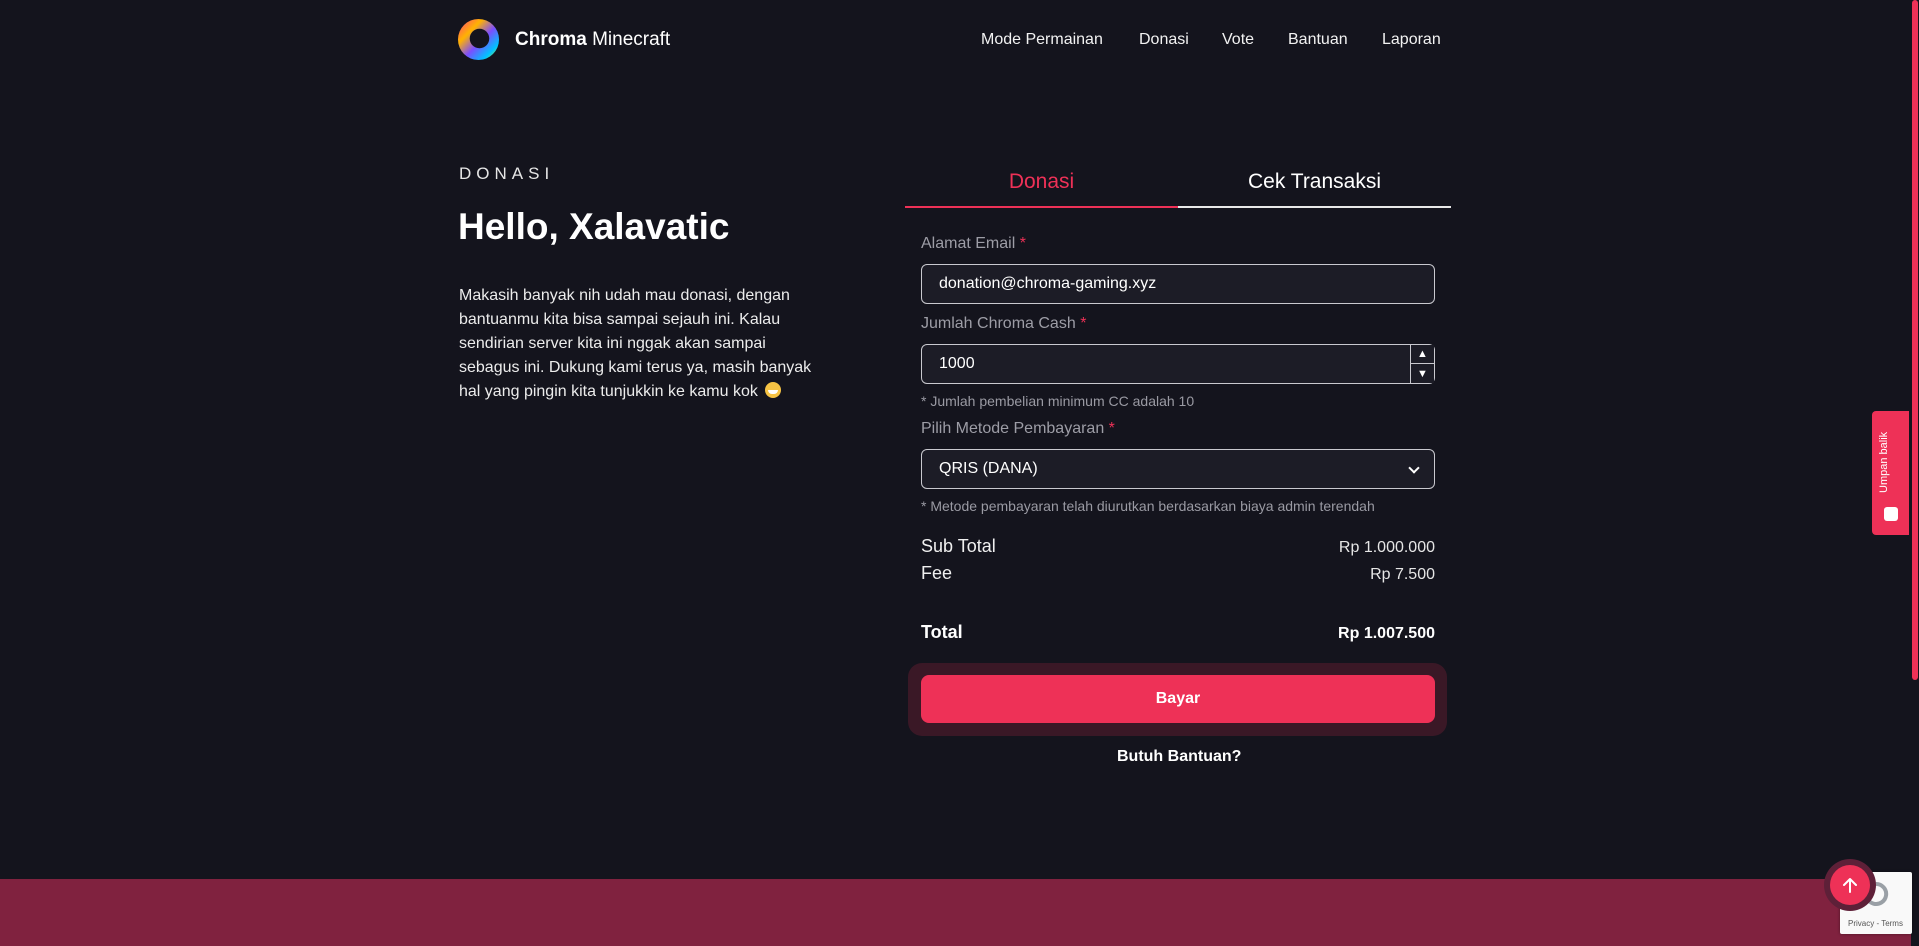  Describe the element at coordinates (1178, 632) in the screenshot. I see `total-row: Total Rp 1.007.500` at that location.